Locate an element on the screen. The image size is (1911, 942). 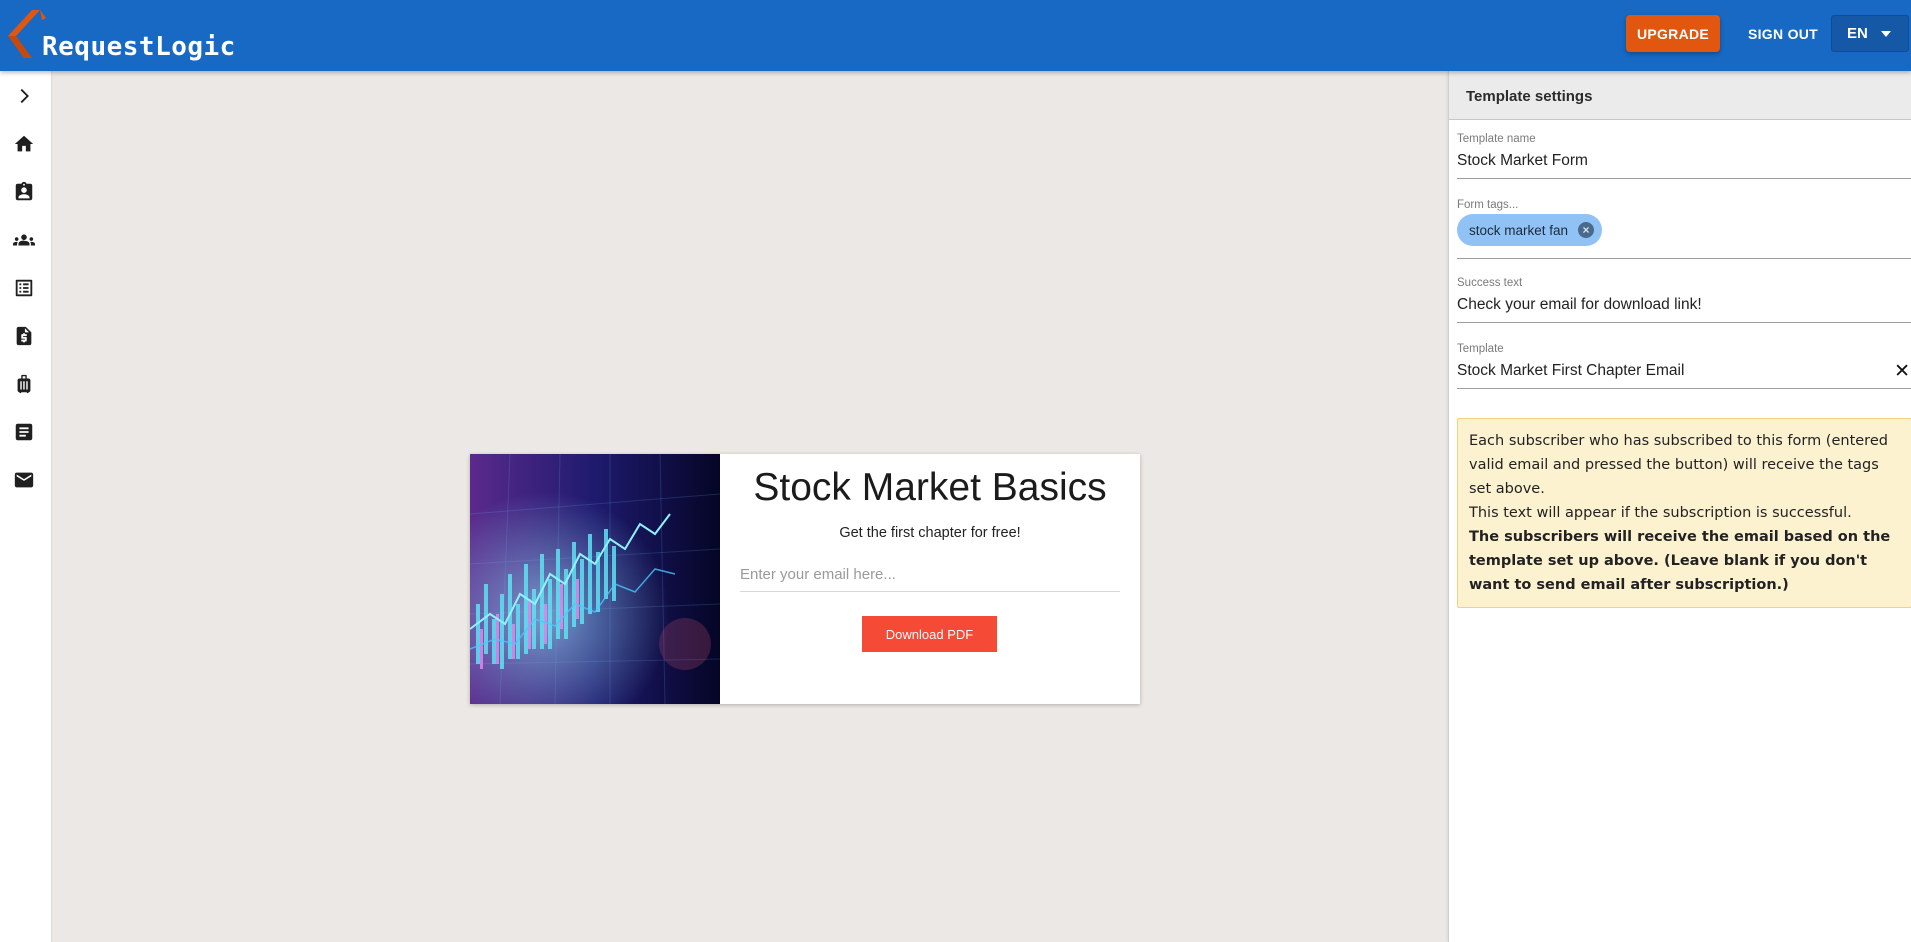
sidebar-item-contacts is located at coordinates (24, 192).